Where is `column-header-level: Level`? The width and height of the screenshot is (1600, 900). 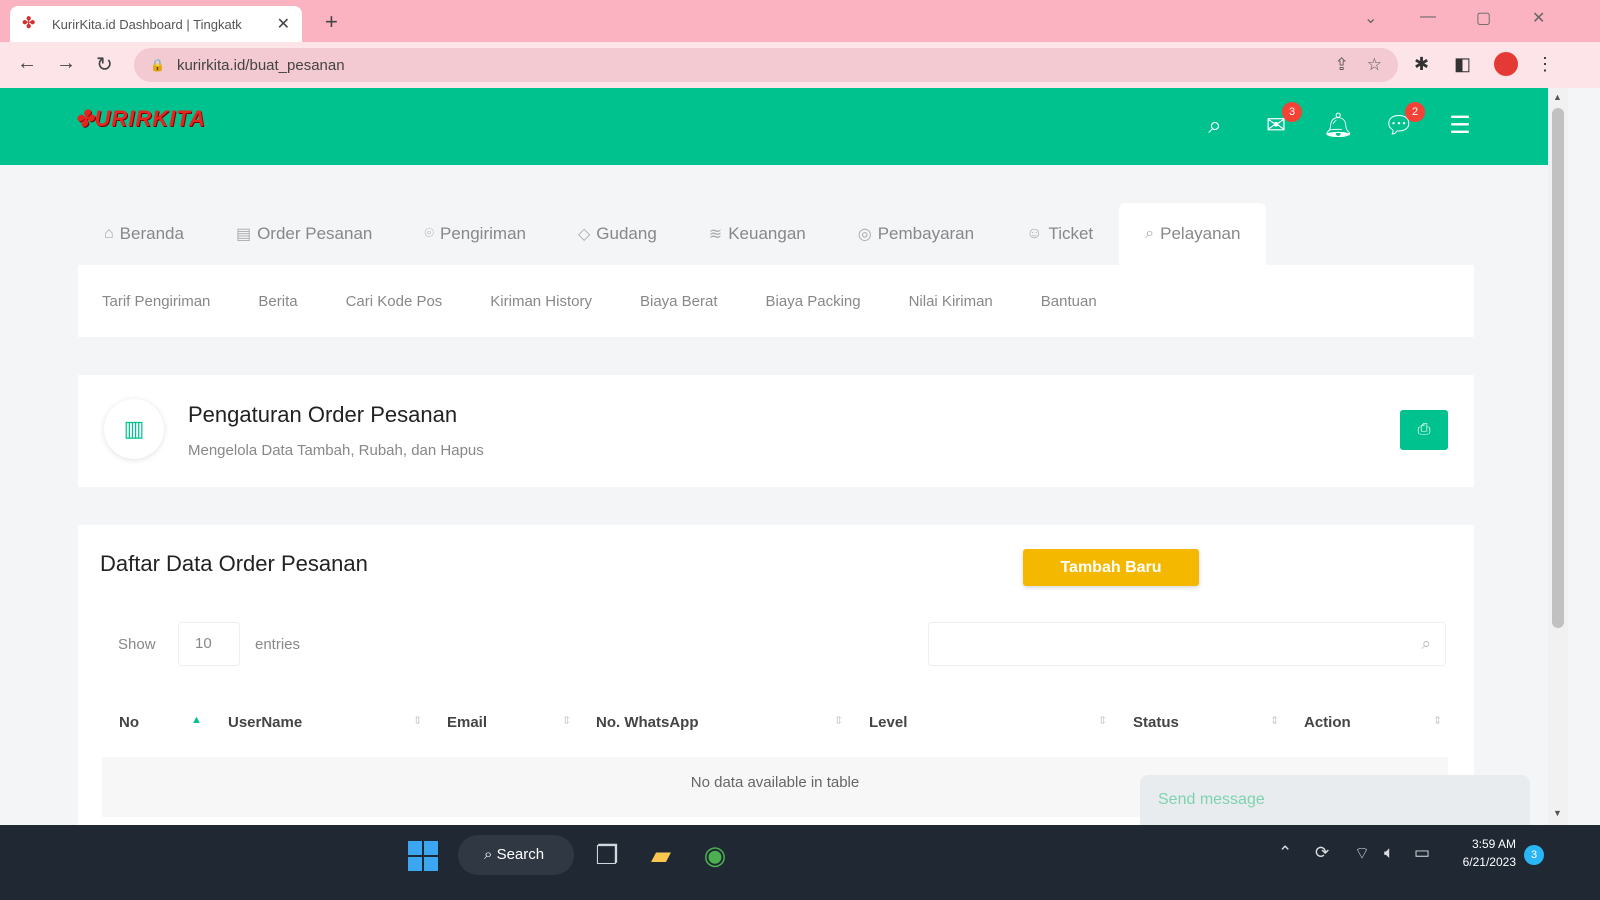
column-header-level: Level is located at coordinates (888, 722).